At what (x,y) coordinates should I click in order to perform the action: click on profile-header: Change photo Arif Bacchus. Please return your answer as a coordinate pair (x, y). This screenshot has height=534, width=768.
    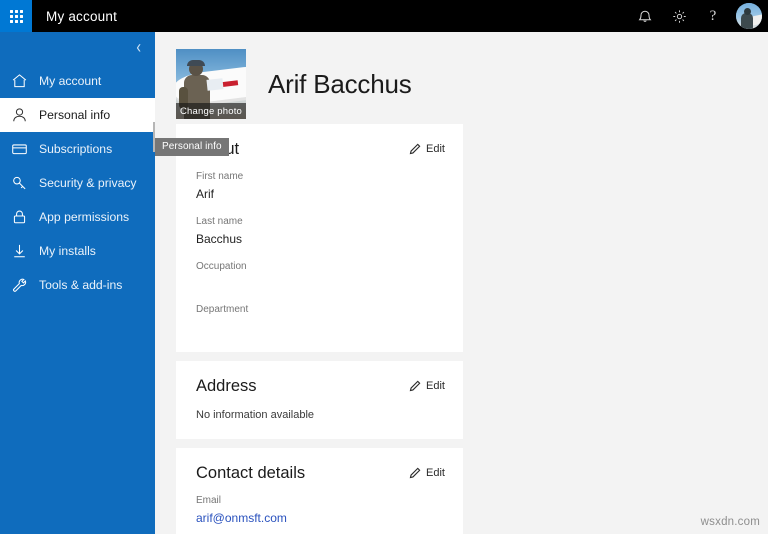
    Looking at the image, I should click on (461, 78).